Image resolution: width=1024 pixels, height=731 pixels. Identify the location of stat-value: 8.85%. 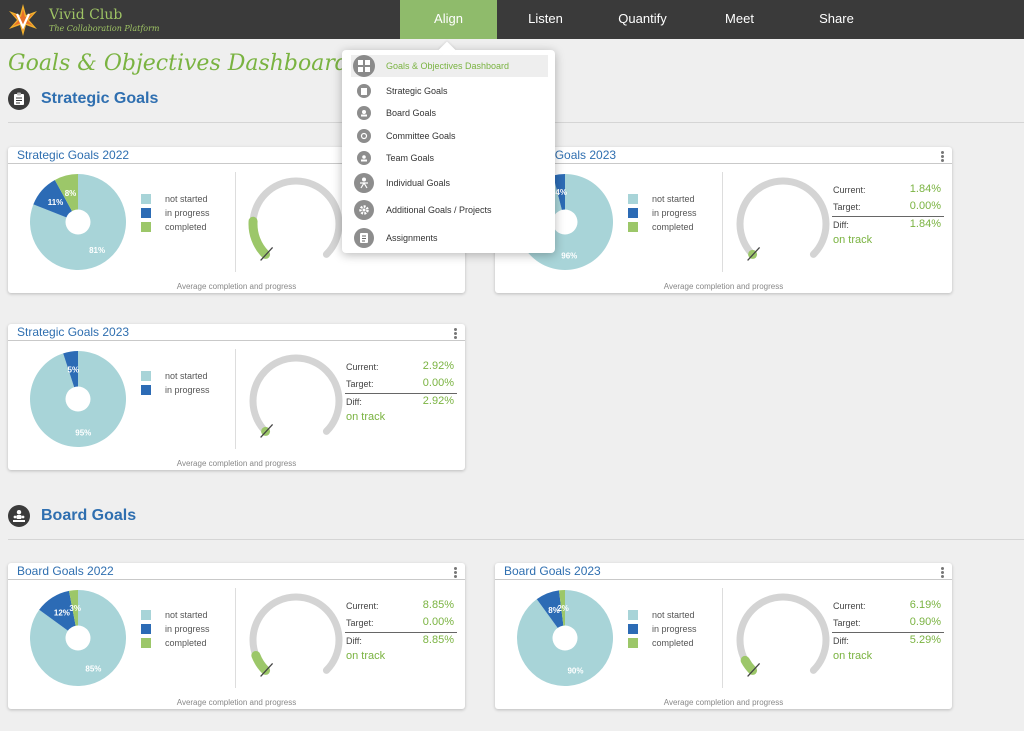
(438, 605).